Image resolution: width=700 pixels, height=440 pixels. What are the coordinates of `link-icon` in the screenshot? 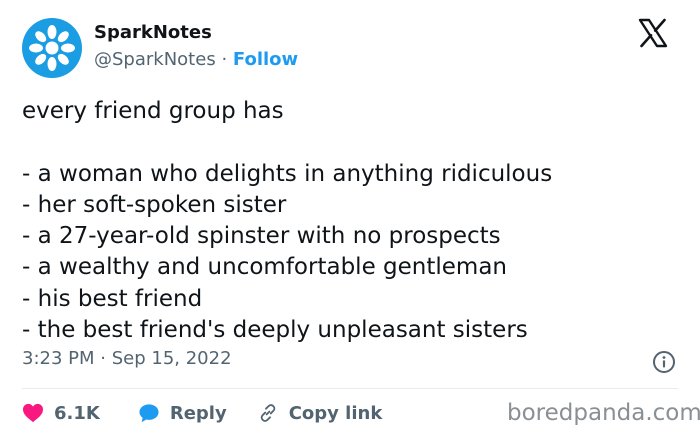 It's located at (267, 413).